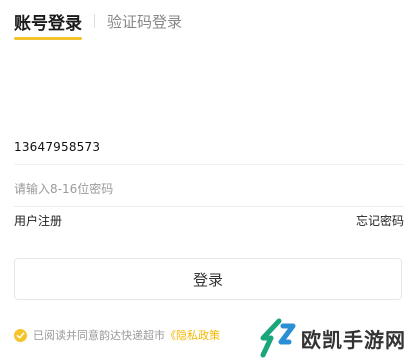 The height and width of the screenshot is (364, 416). Describe the element at coordinates (94, 21) in the screenshot. I see `tab-divider` at that location.